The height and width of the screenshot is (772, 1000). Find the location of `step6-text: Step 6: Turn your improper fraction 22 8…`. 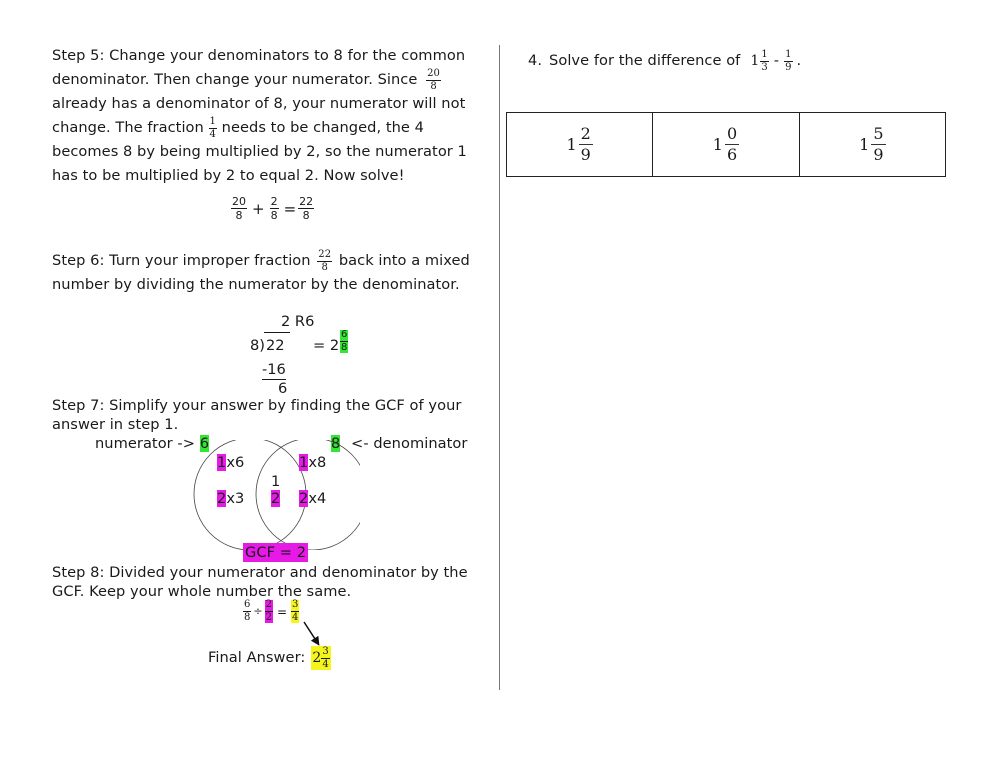

step6-text: Step 6: Turn your improper fraction 22 8… is located at coordinates (261, 273).